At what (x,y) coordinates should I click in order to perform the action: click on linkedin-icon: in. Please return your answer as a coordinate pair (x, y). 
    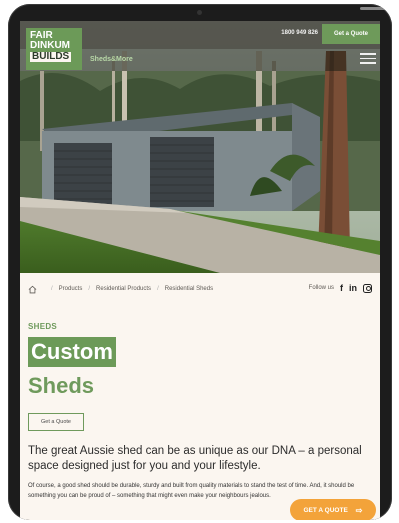
    Looking at the image, I should click on (353, 288).